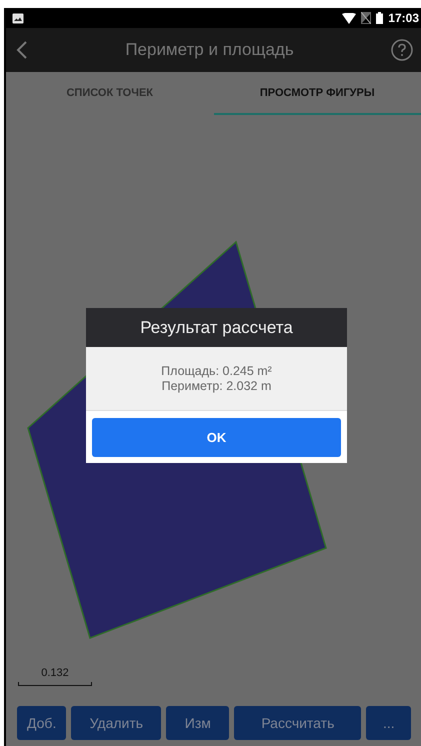  Describe the element at coordinates (366, 18) in the screenshot. I see `no-sim-icon` at that location.